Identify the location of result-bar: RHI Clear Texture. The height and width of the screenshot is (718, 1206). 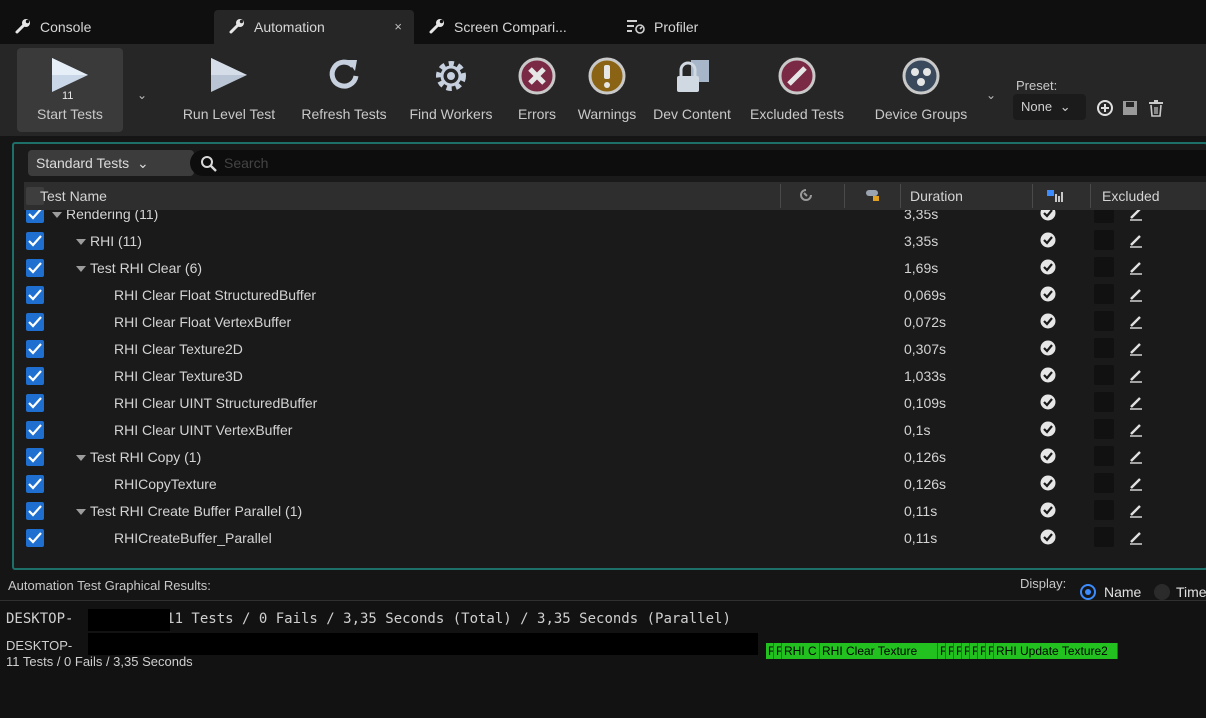
(879, 651).